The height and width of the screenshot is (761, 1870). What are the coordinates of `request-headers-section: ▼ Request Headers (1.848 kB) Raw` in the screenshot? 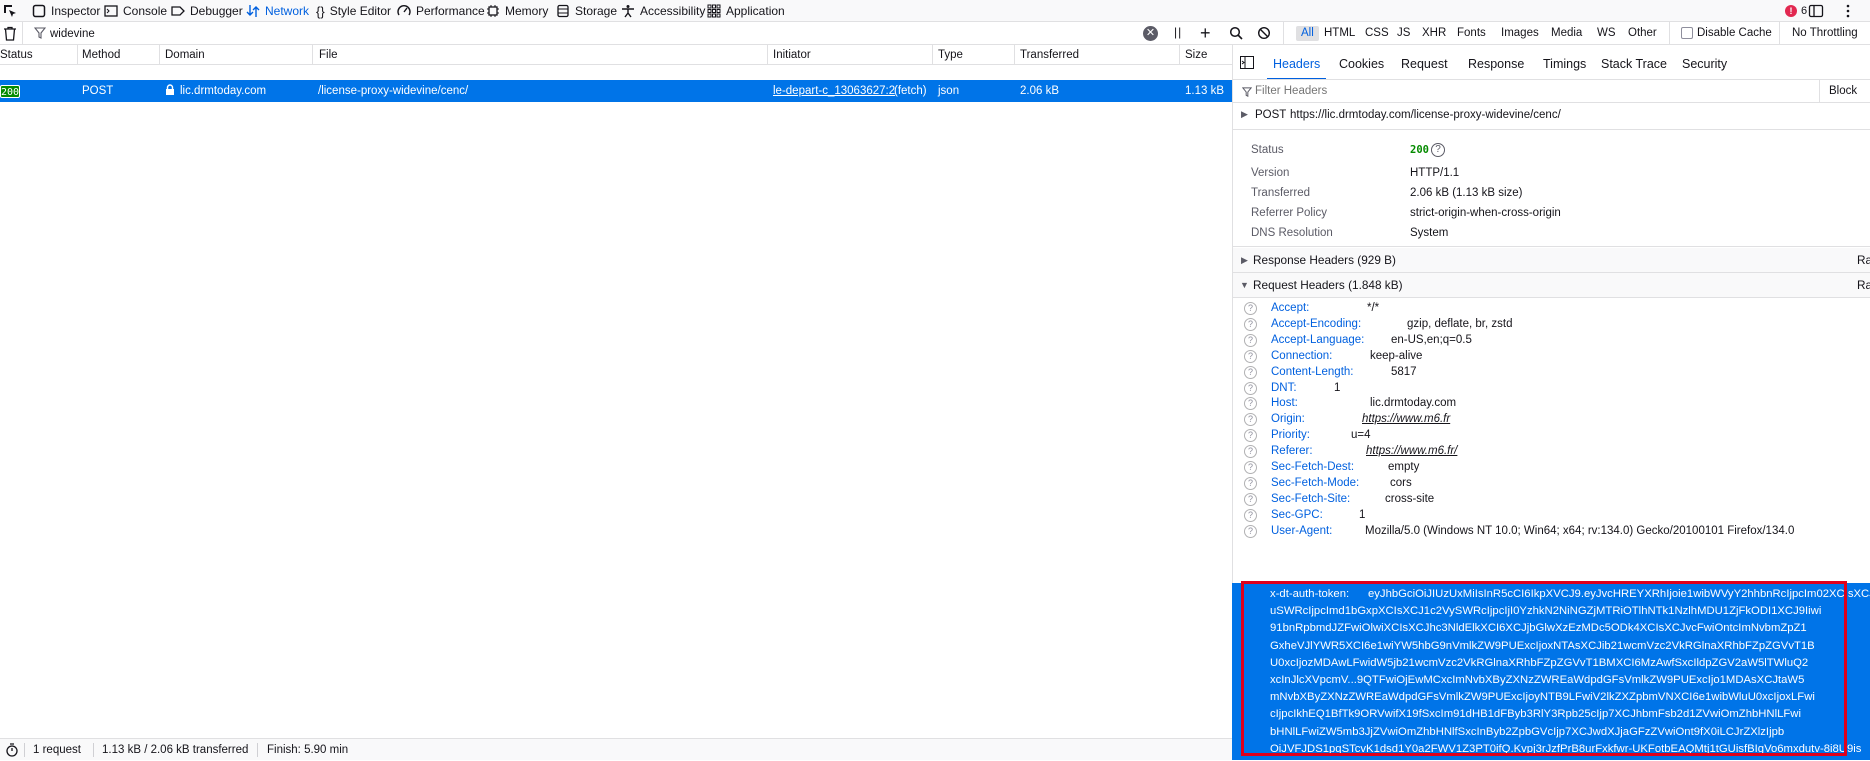 It's located at (1551, 285).